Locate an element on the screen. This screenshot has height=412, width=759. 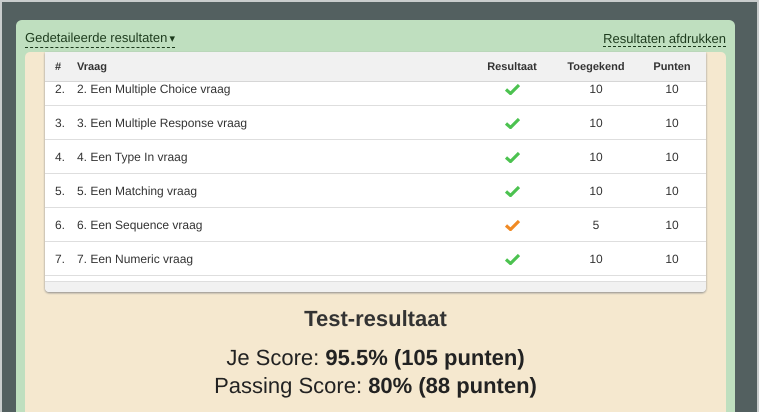
table-cell-text: 2. is located at coordinates (60, 89).